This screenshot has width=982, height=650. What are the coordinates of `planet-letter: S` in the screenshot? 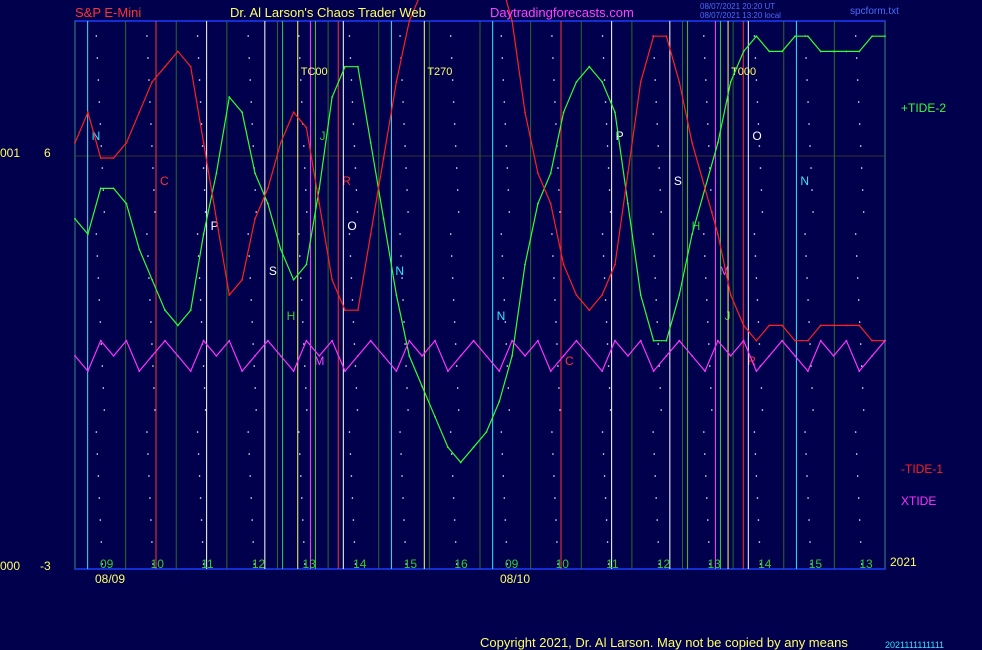 It's located at (273, 271).